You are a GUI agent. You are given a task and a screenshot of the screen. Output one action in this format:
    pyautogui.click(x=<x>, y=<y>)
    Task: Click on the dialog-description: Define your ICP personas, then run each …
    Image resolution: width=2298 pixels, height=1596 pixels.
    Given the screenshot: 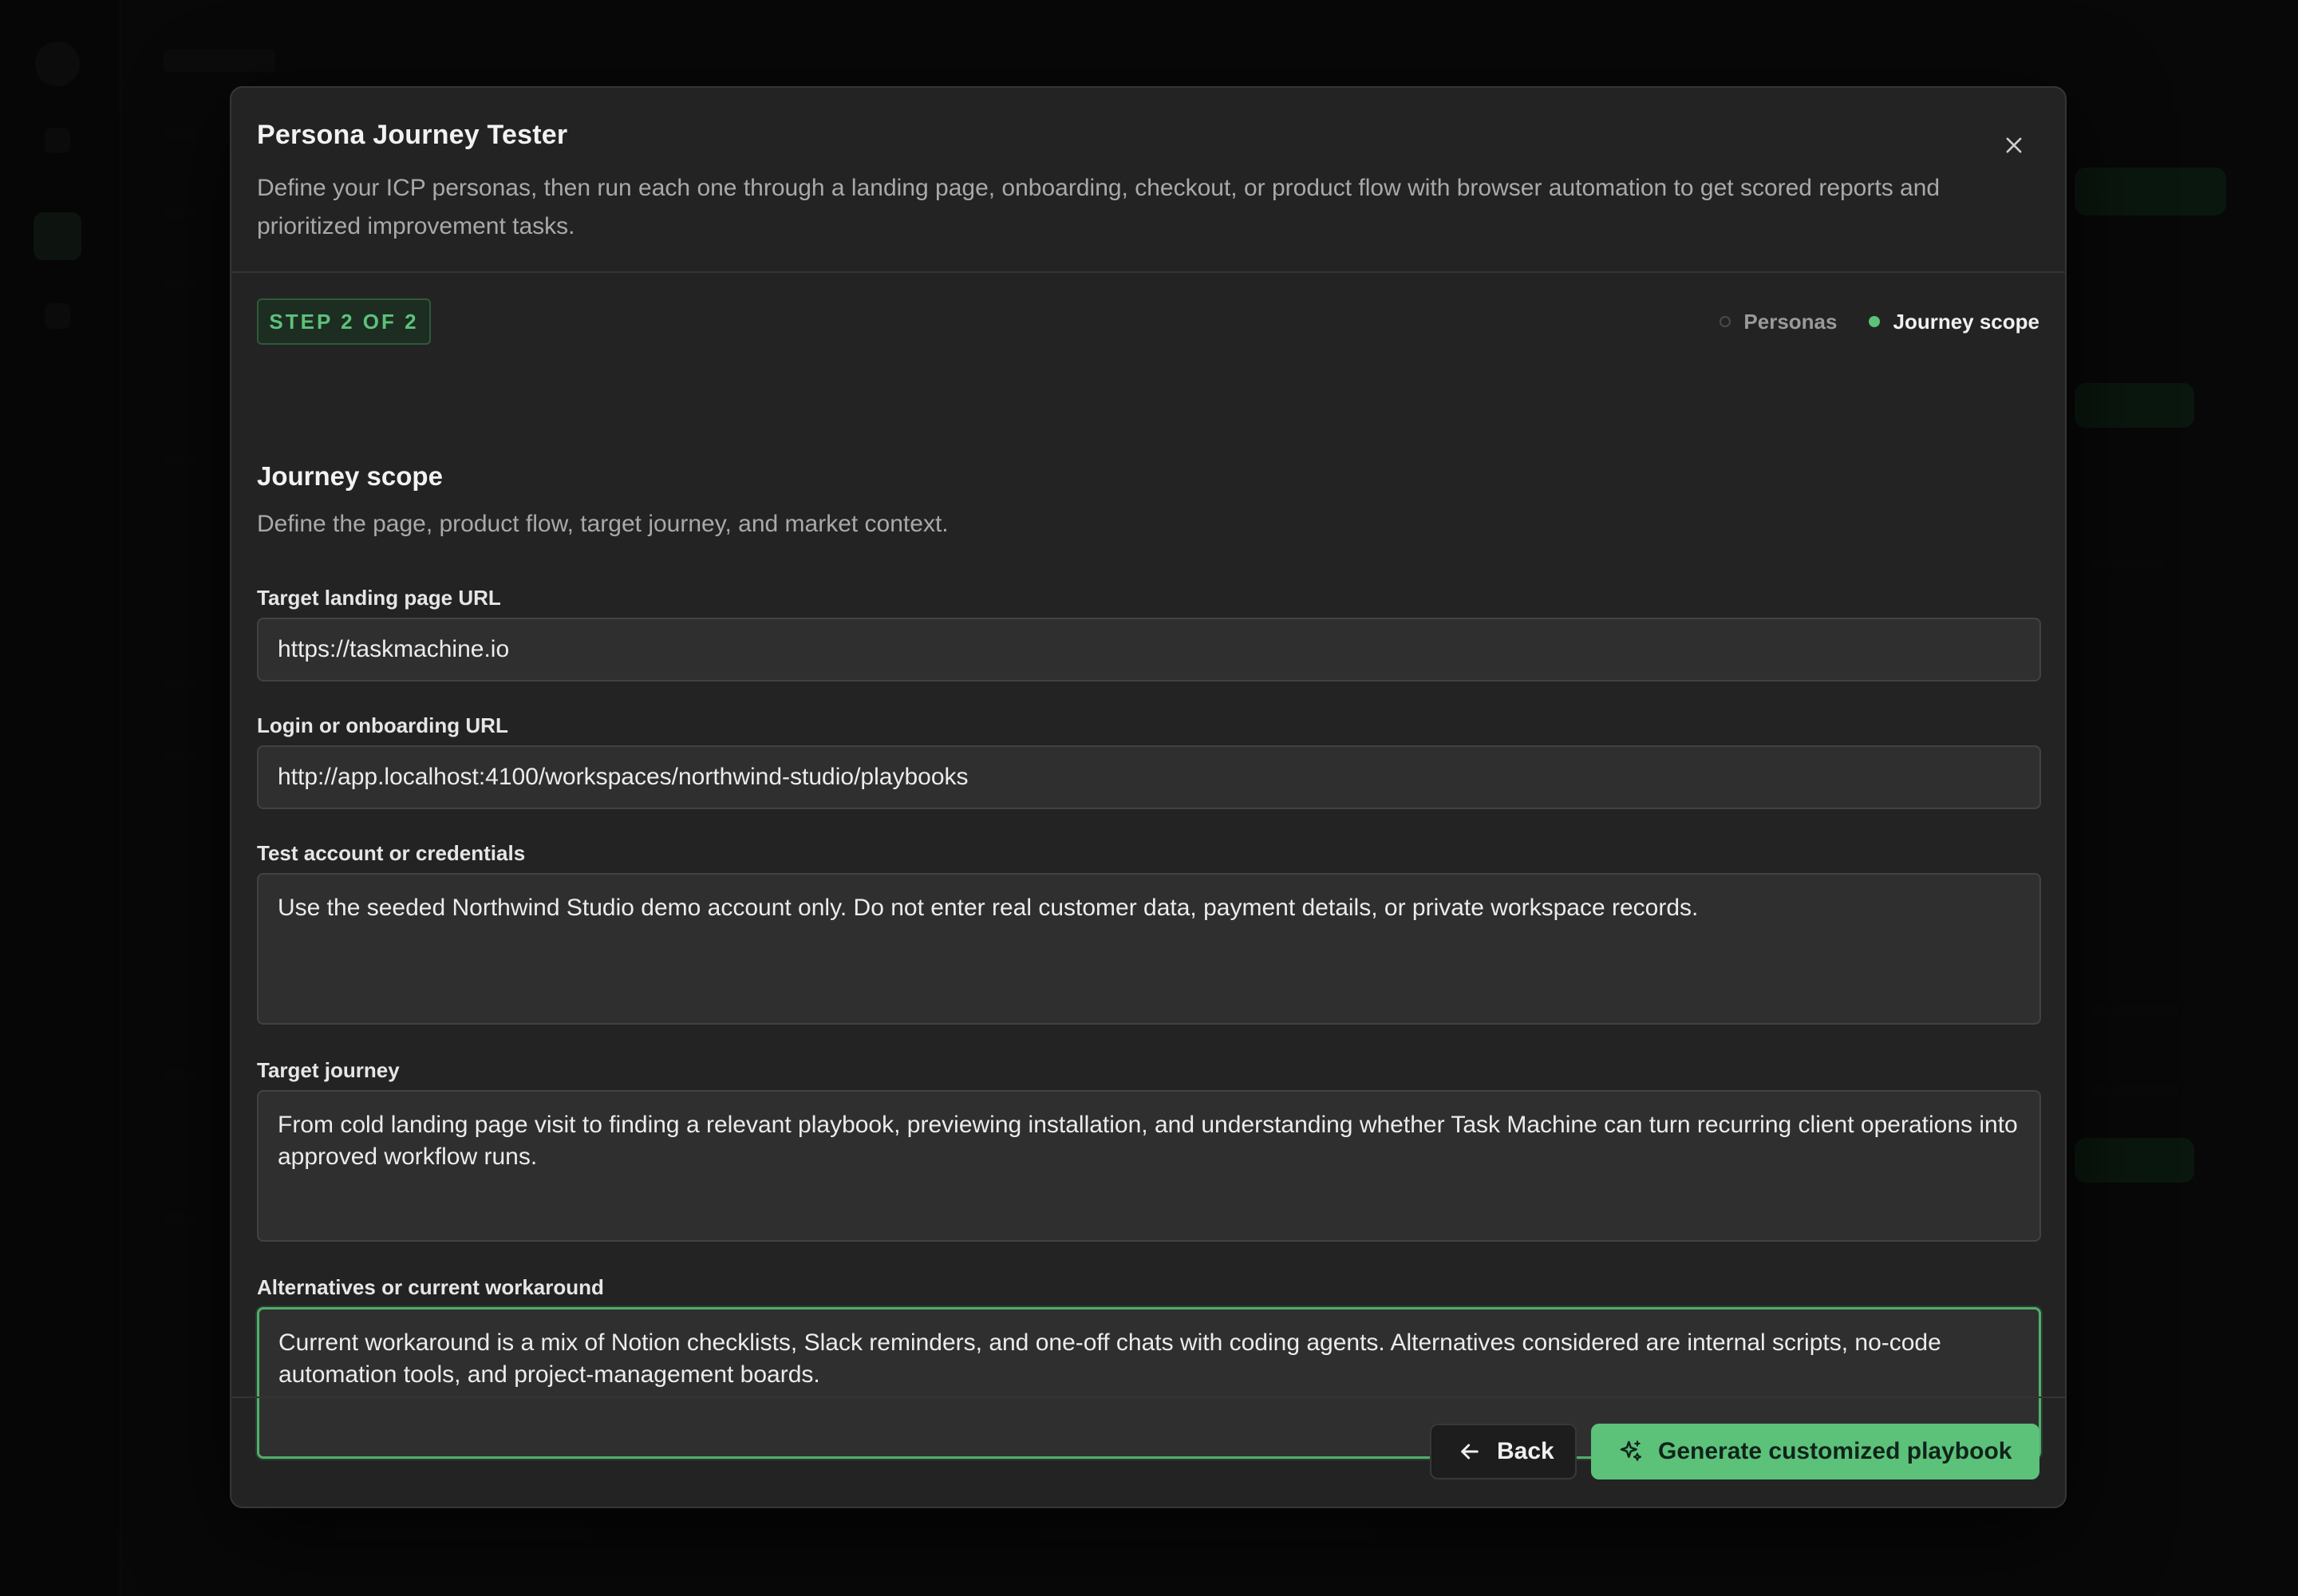 What is the action you would take?
    pyautogui.click(x=1099, y=207)
    